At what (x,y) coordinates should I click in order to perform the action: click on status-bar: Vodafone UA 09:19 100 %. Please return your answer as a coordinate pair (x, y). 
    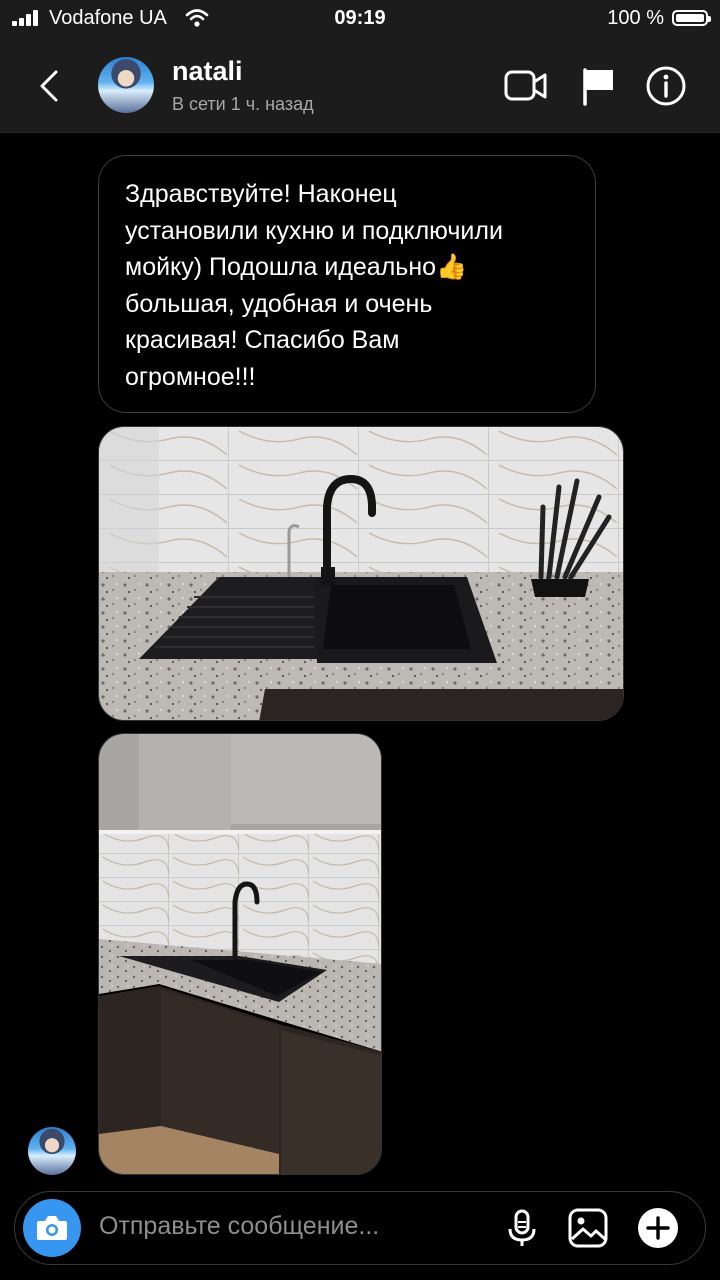
    Looking at the image, I should click on (360, 20).